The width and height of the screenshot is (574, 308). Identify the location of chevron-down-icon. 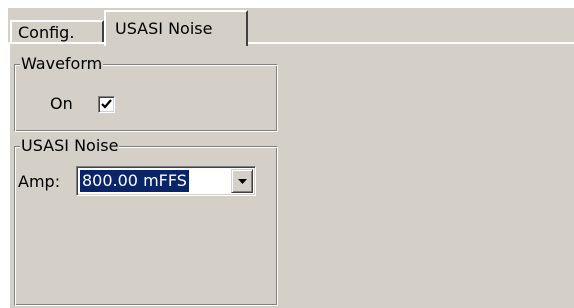
(242, 181).